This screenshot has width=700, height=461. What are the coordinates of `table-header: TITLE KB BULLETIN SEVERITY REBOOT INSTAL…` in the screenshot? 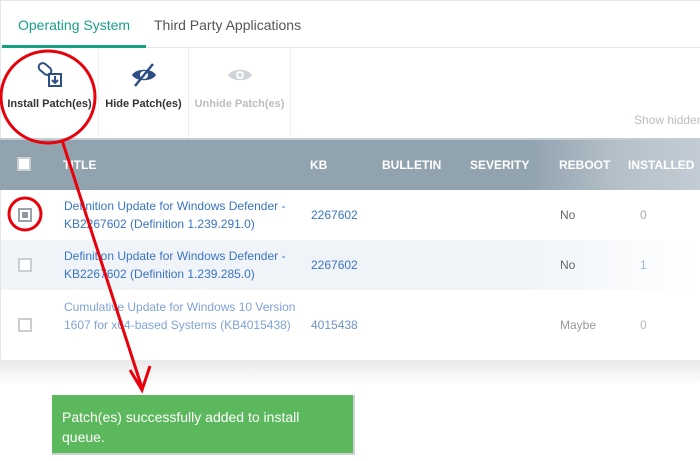 It's located at (350, 164).